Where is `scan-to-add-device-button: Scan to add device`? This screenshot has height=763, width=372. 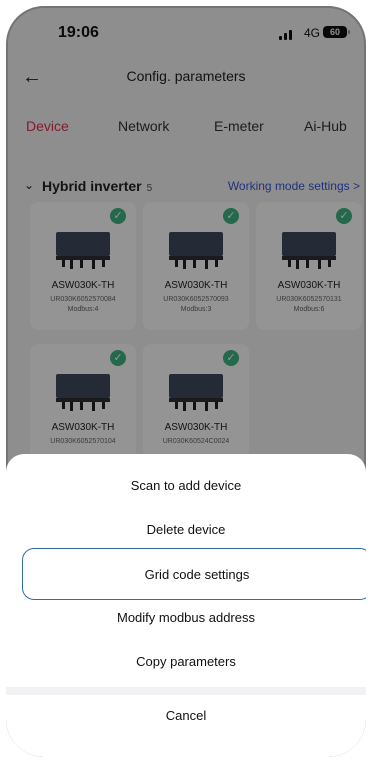 scan-to-add-device-button: Scan to add device is located at coordinates (186, 486).